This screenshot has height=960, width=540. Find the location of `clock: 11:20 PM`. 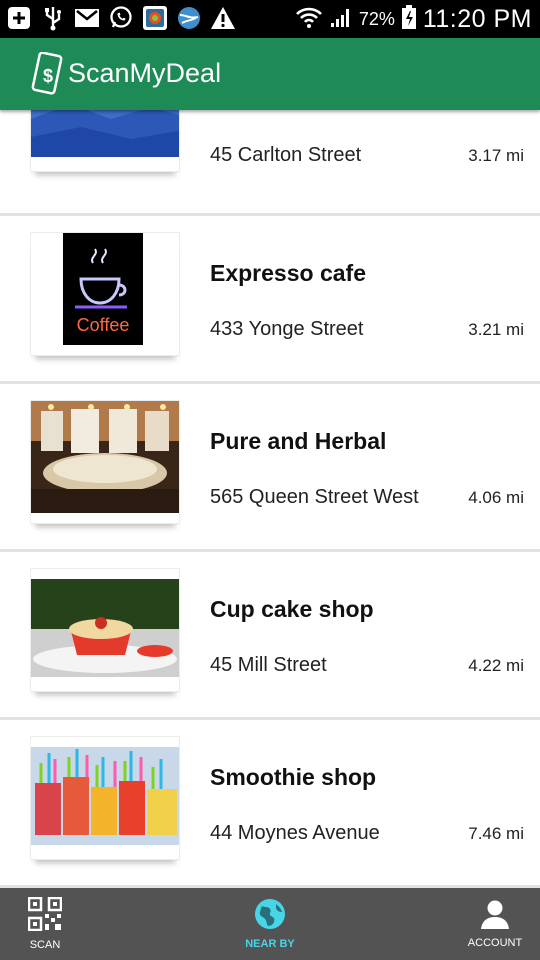

clock: 11:20 PM is located at coordinates (477, 18).